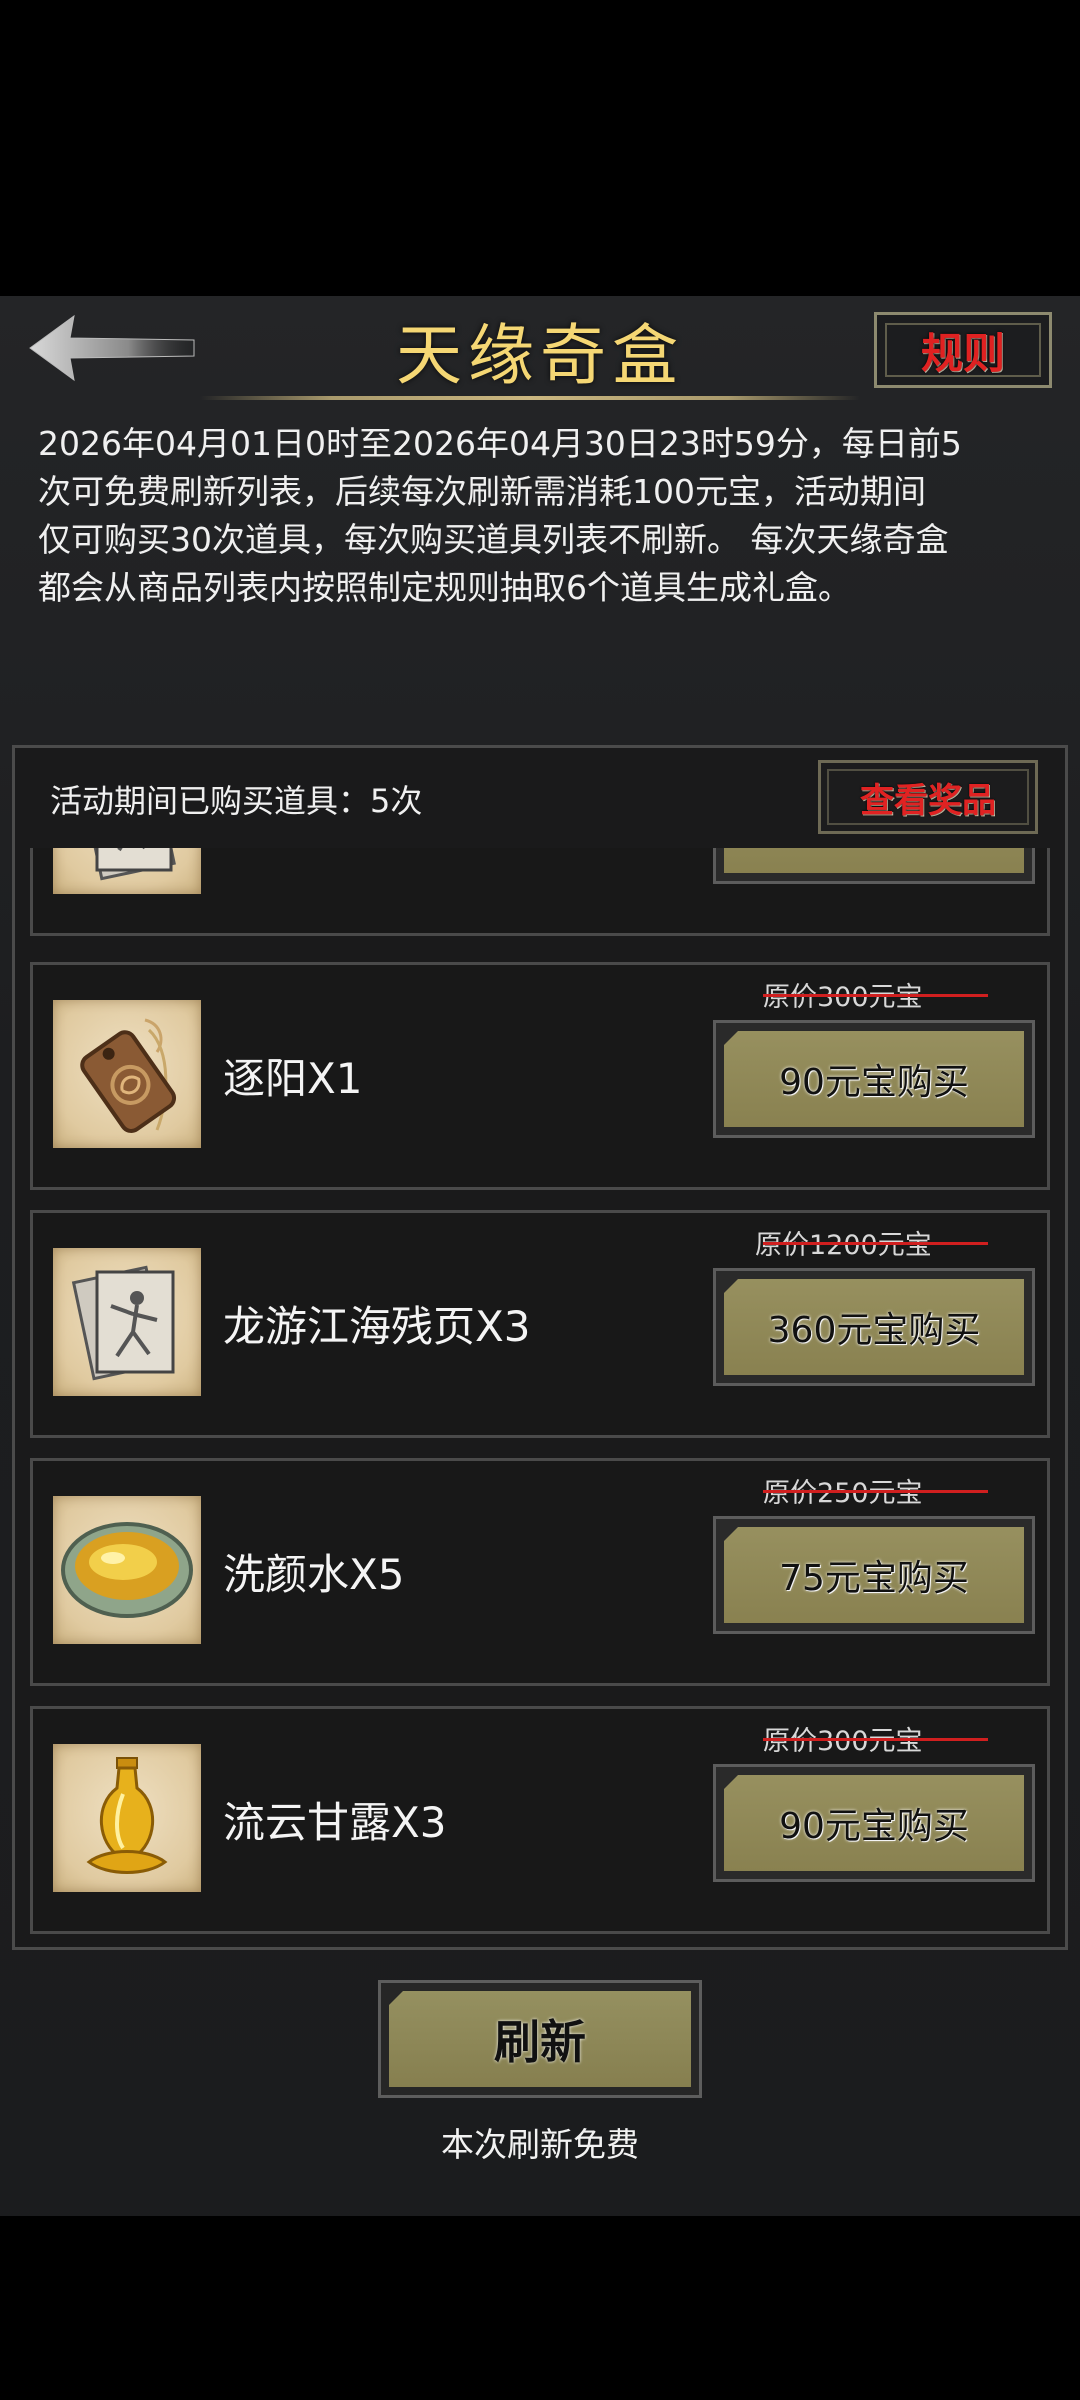  What do you see at coordinates (335, 1822) in the screenshot?
I see `item-name: 流云甘露X3` at bounding box center [335, 1822].